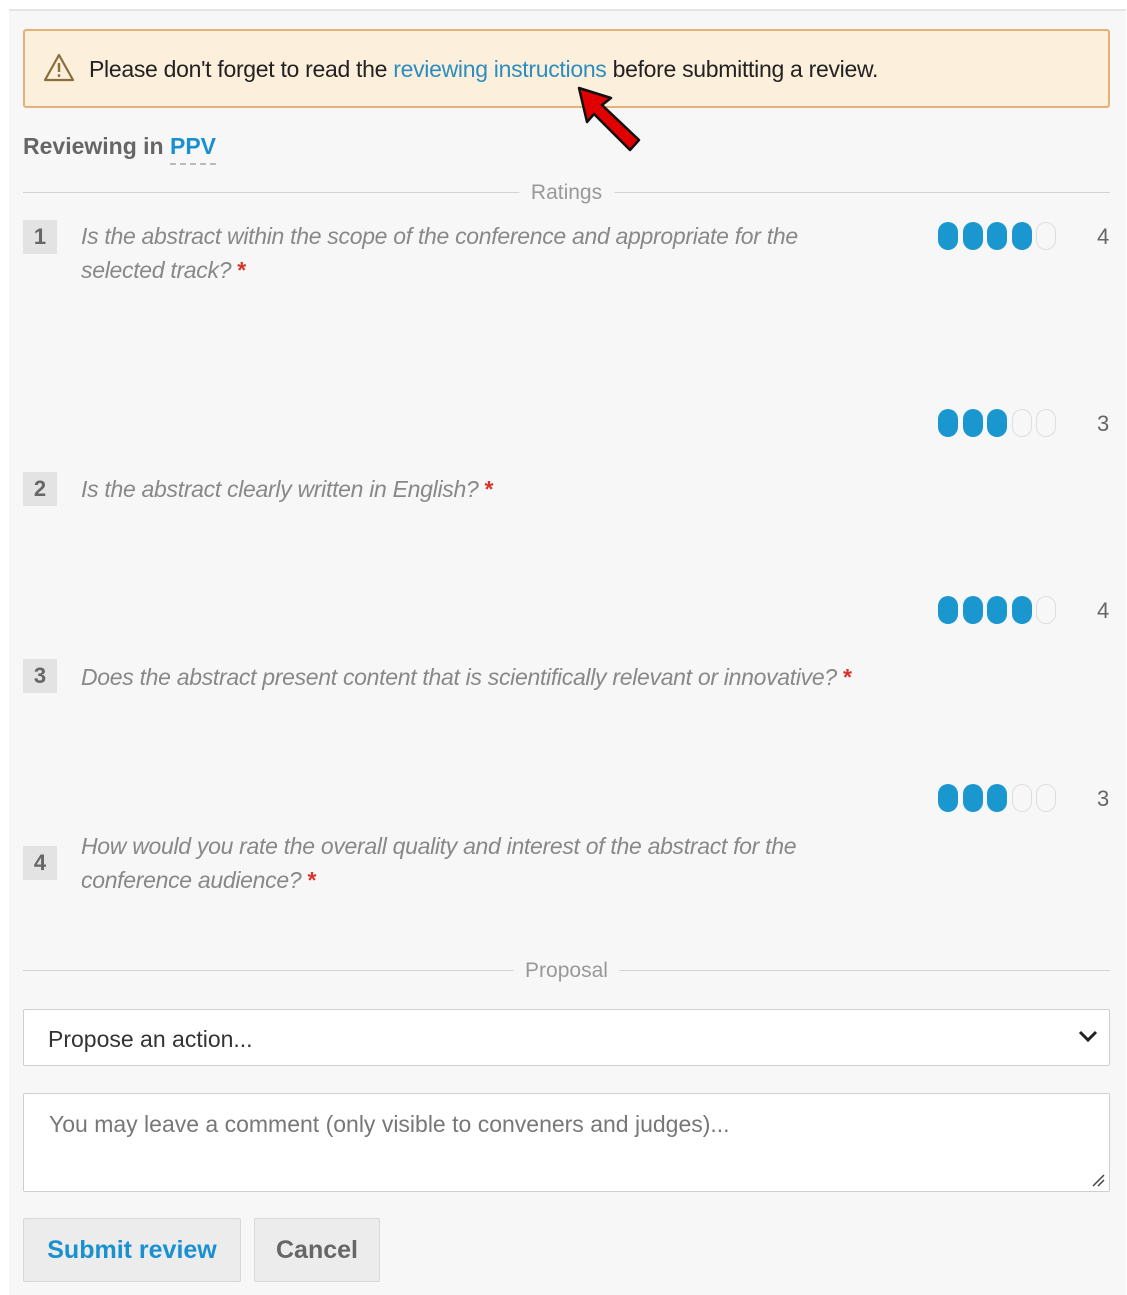 This screenshot has height=1295, width=1127. I want to click on question-number: 2, so click(40, 489).